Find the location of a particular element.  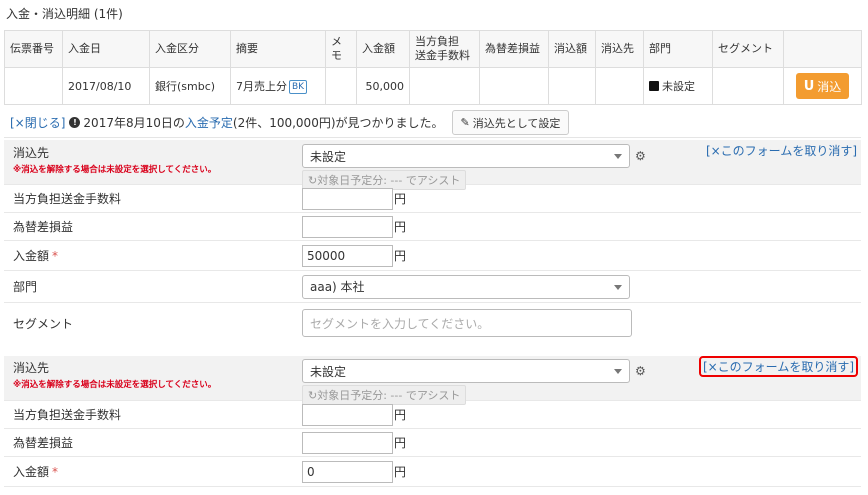

col-header-date: 入金日 is located at coordinates (106, 49).